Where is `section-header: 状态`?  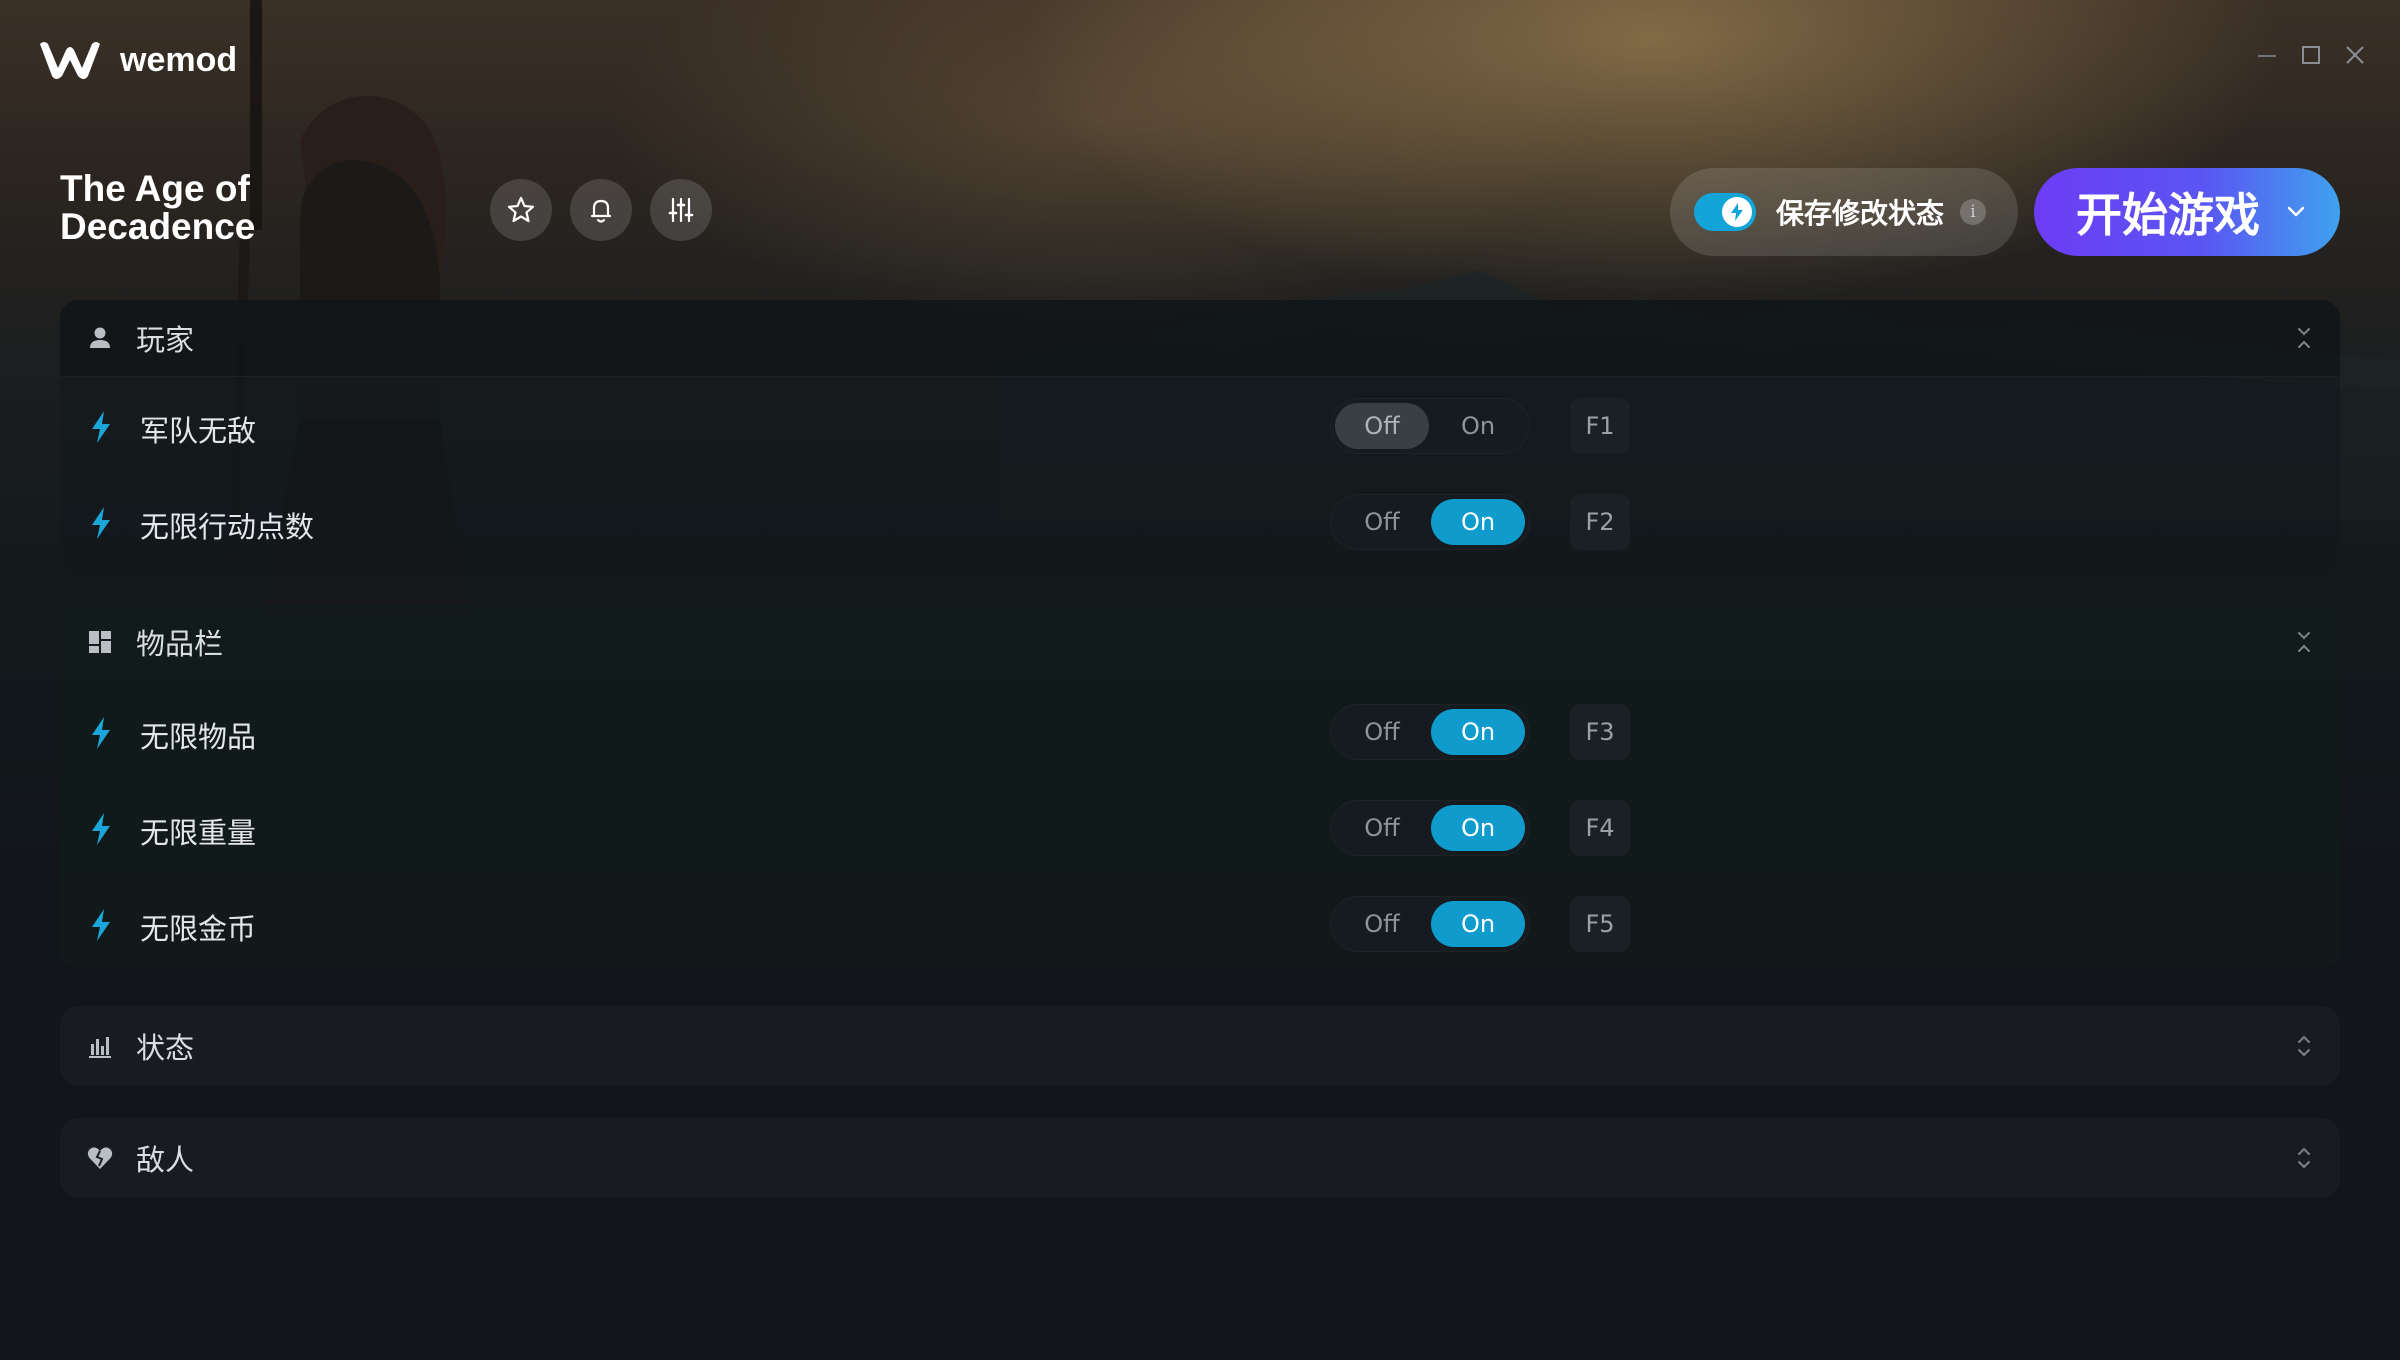 section-header: 状态 is located at coordinates (1200, 1046).